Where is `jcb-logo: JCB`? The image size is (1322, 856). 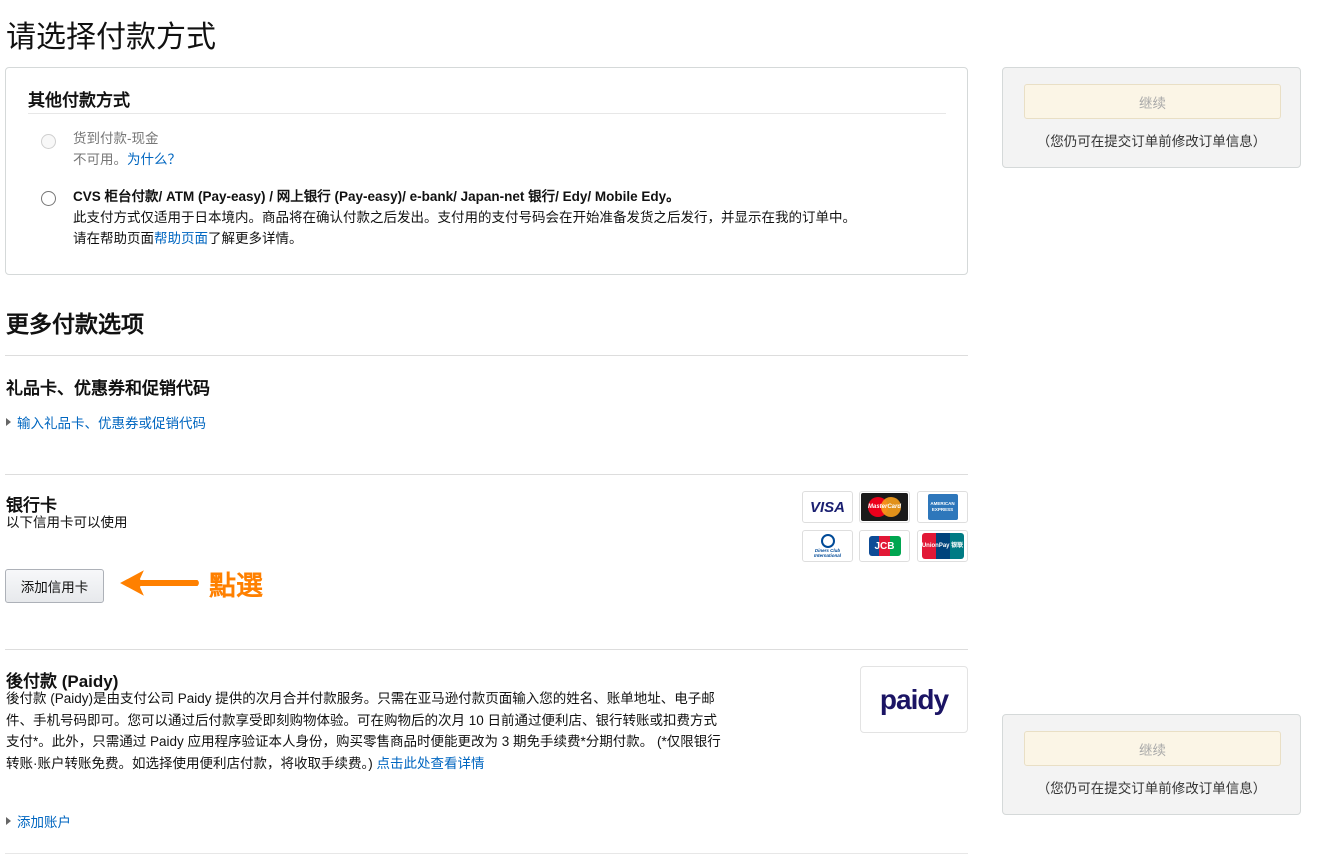 jcb-logo: JCB is located at coordinates (884, 546).